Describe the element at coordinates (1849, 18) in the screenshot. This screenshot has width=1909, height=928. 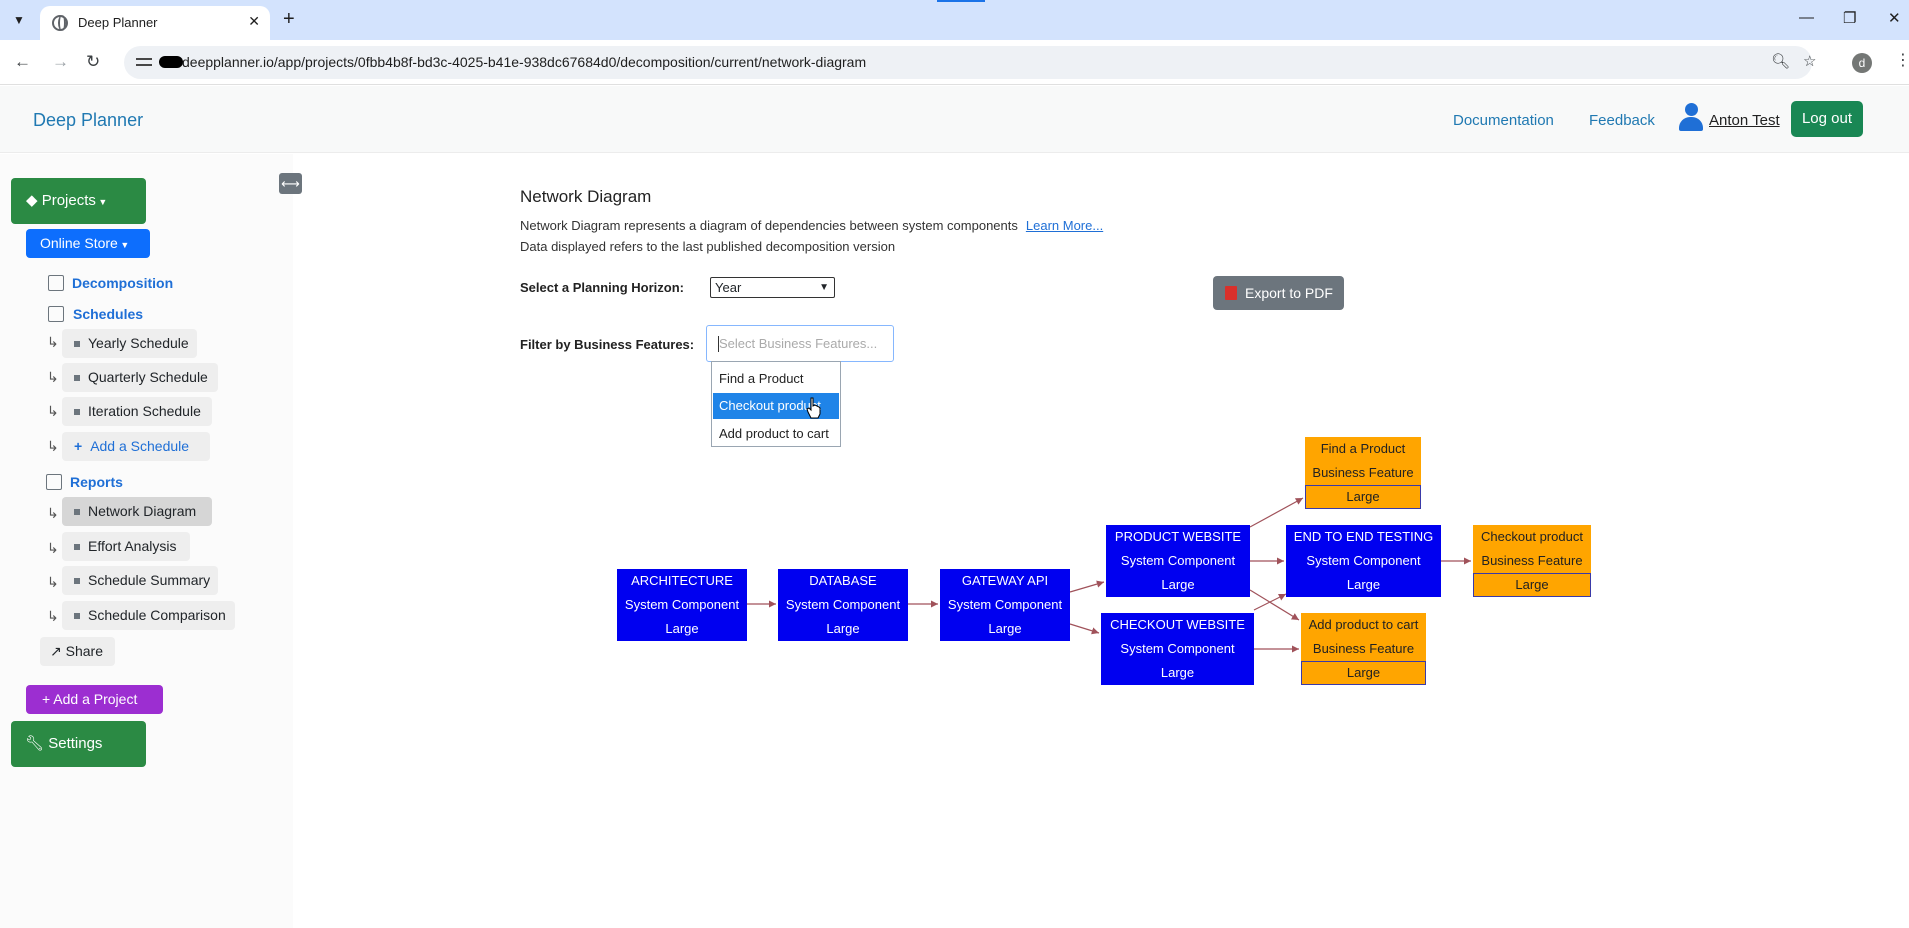
I see `restore-icon: ❐` at that location.